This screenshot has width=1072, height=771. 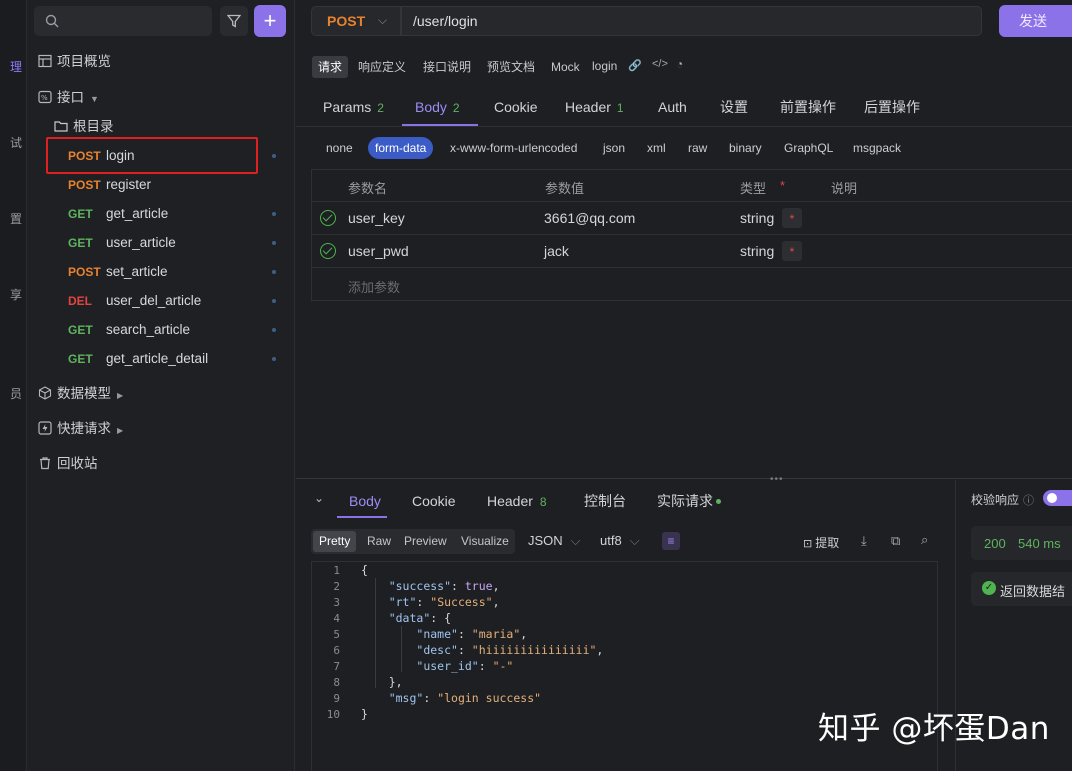 I want to click on sidebar-item-models: 数据模型 ▶, so click(x=80, y=394).